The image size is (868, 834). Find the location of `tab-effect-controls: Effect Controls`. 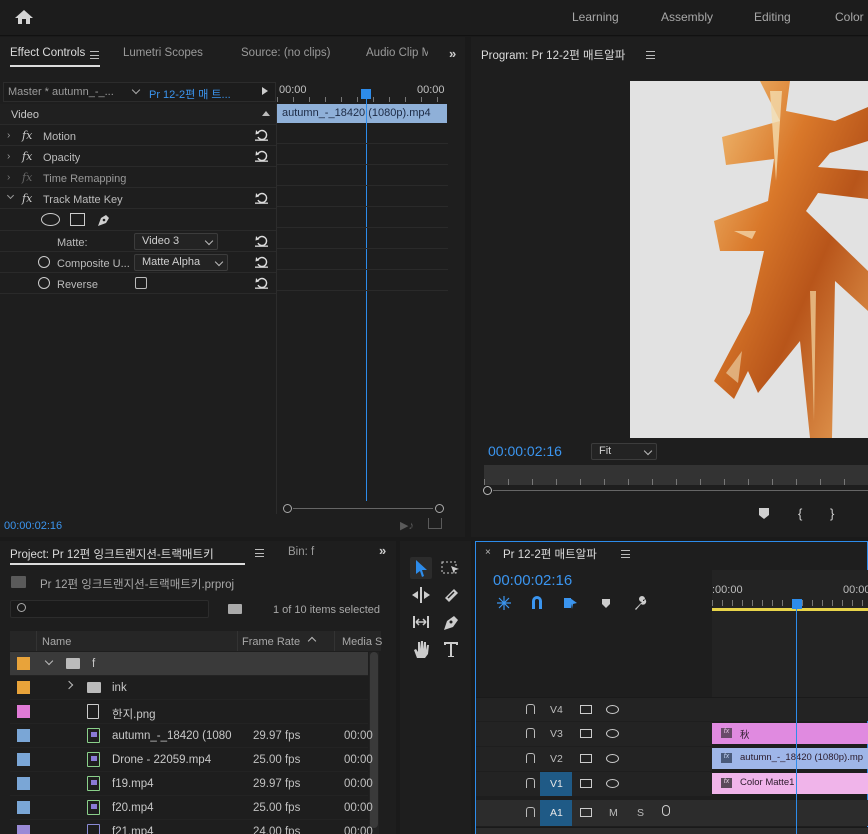

tab-effect-controls: Effect Controls is located at coordinates (47, 53).